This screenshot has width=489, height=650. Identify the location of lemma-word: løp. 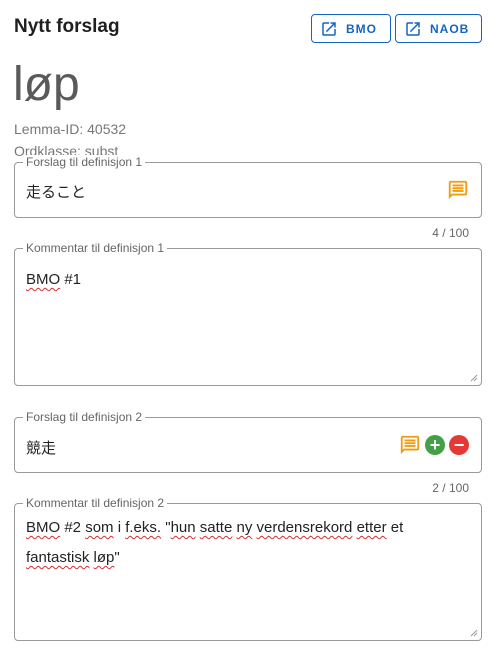
(46, 84).